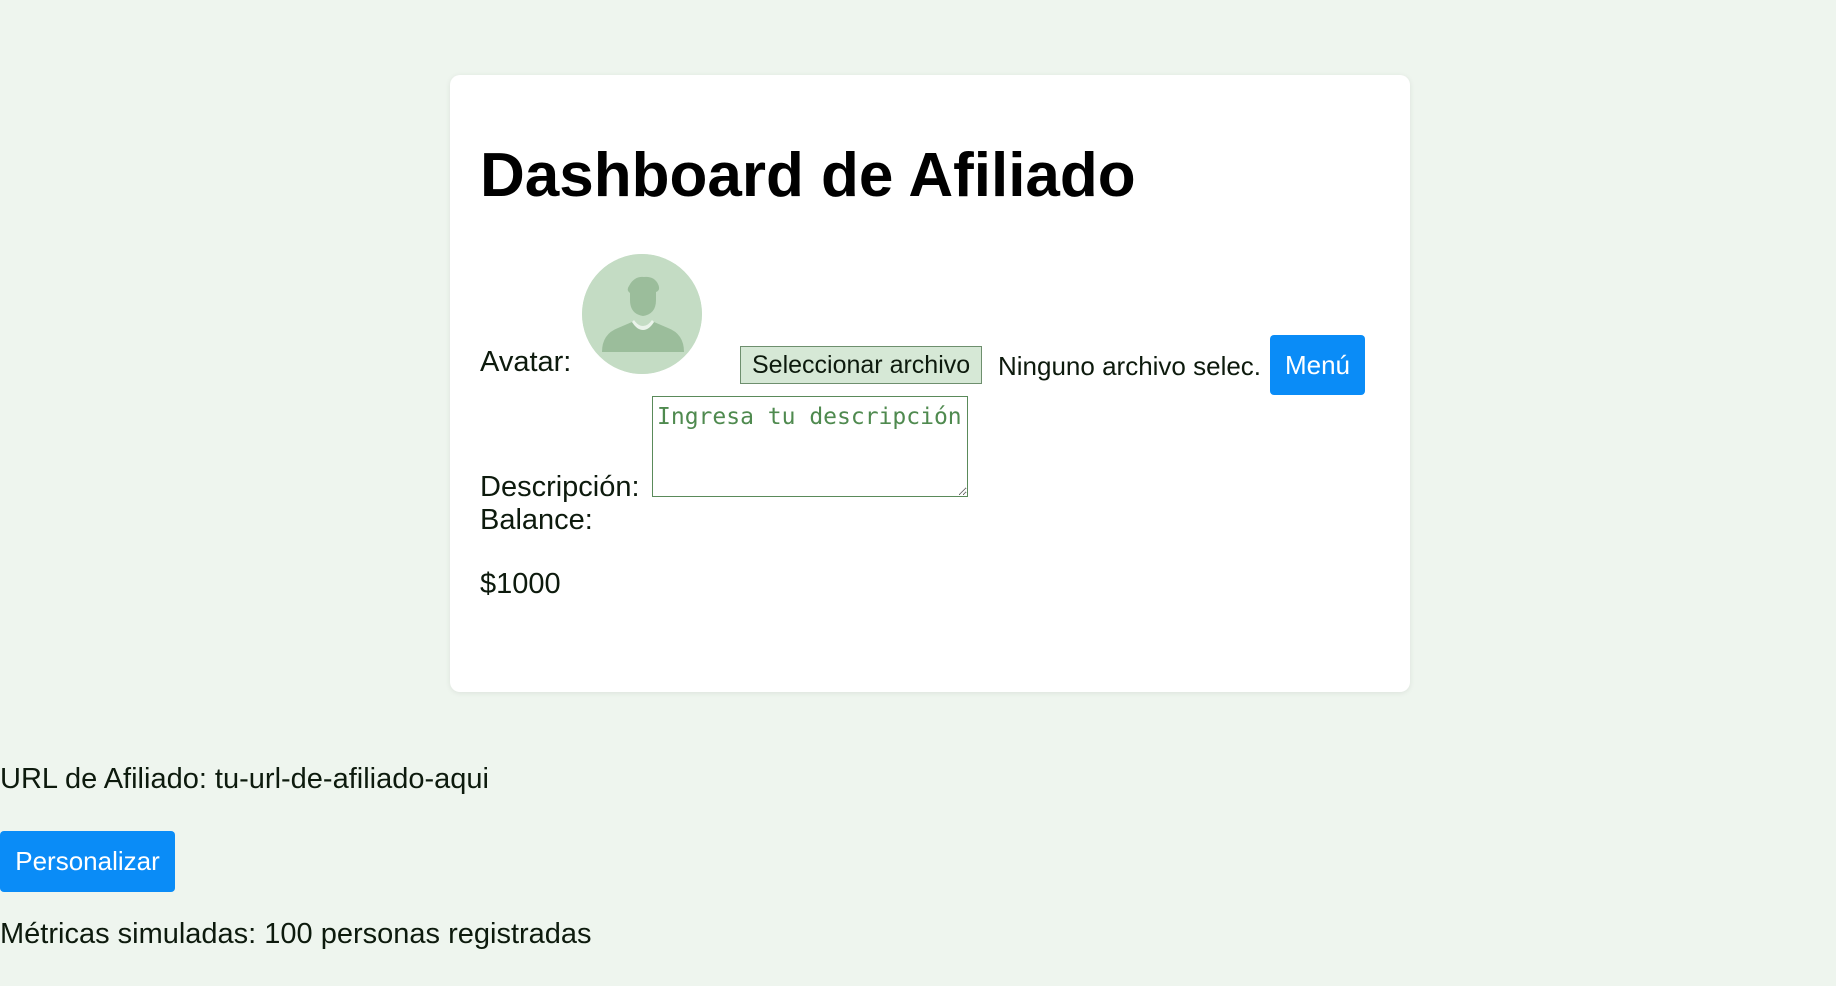  I want to click on balance-value: $1000, so click(520, 584).